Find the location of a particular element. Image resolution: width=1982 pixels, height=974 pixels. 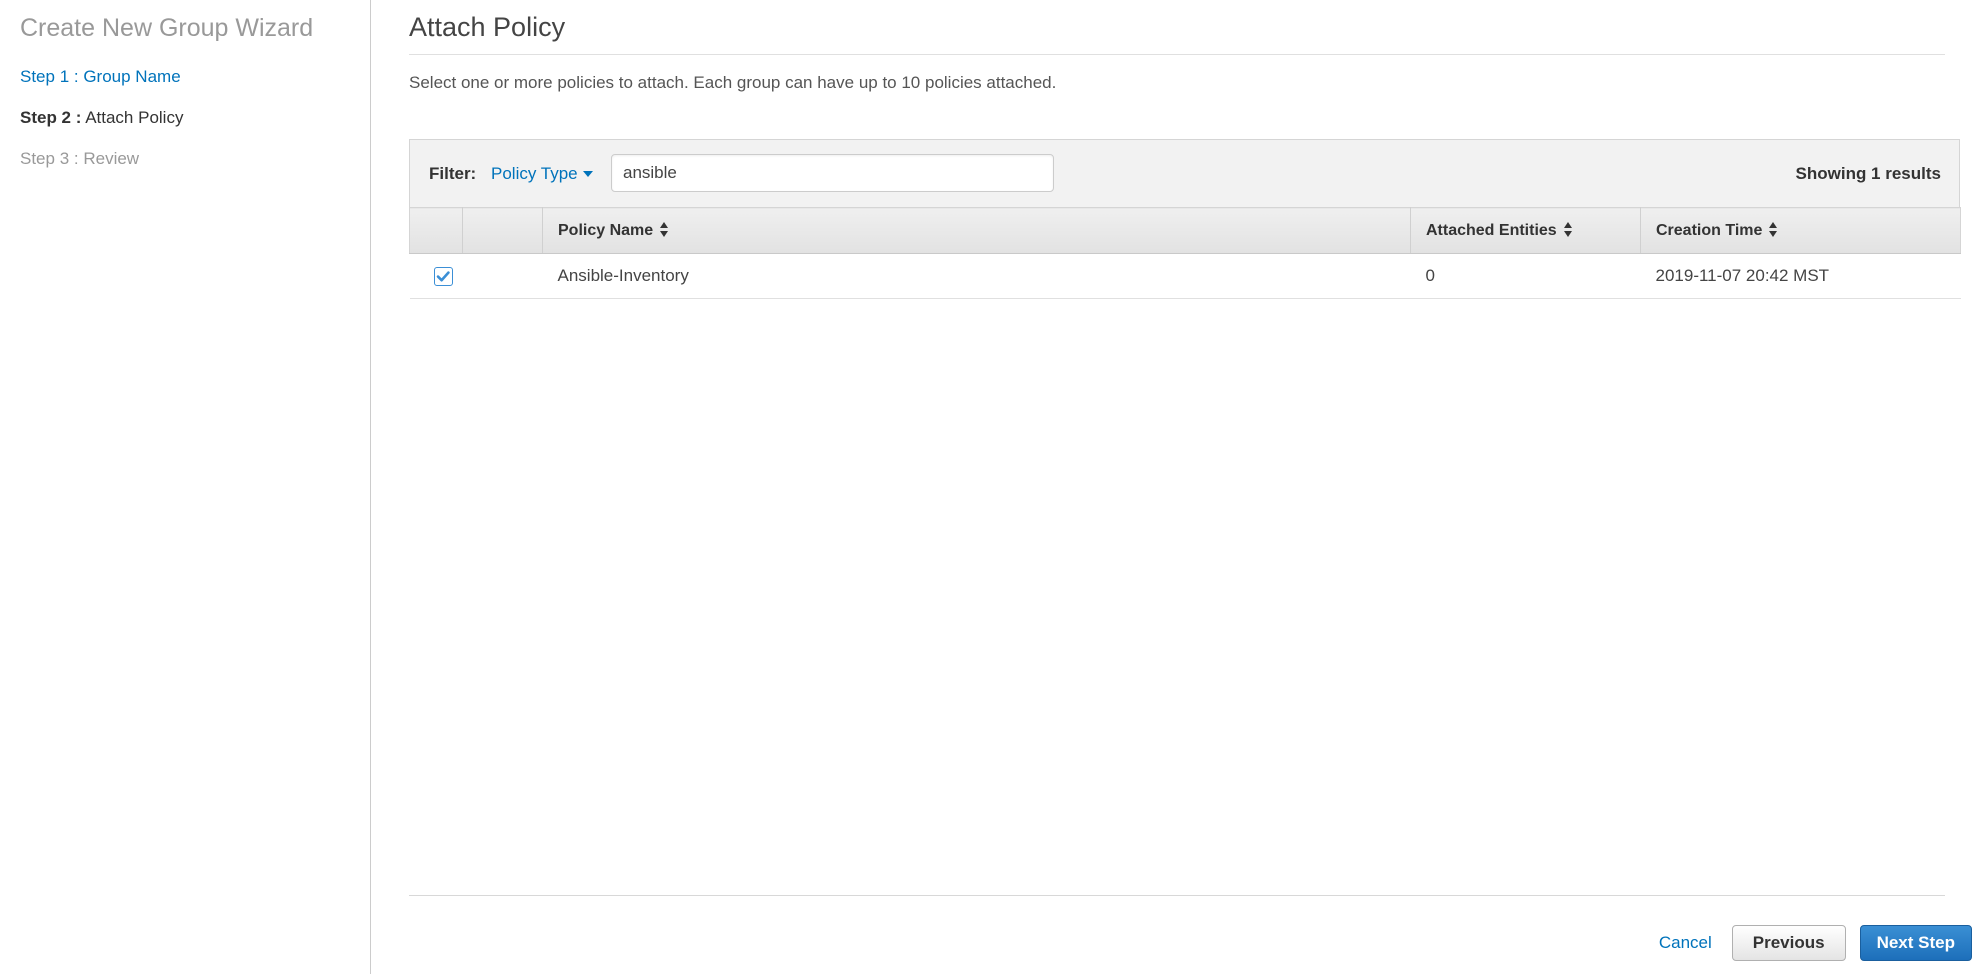

cancel-button: Cancel is located at coordinates (1685, 943).